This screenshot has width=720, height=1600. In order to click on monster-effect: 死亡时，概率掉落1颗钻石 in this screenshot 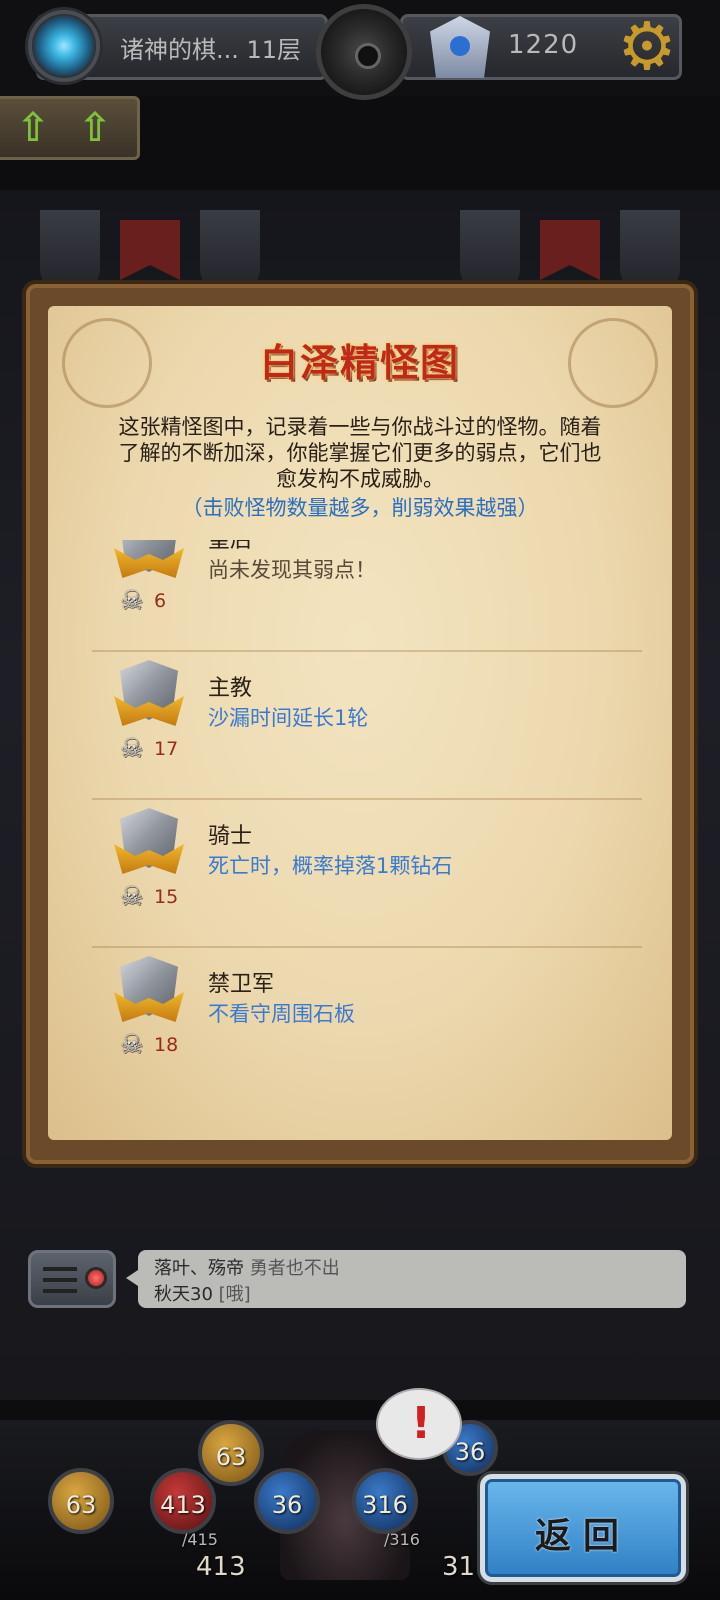, I will do `click(330, 866)`.